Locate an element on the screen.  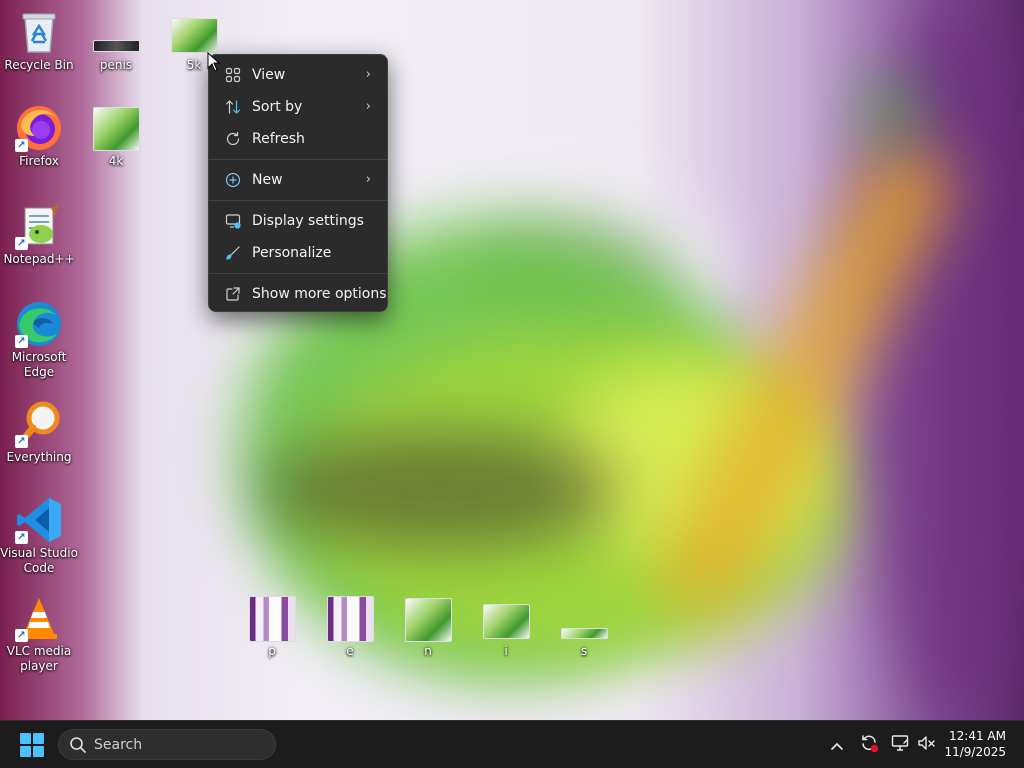
add-circle-icon is located at coordinates (233, 180).